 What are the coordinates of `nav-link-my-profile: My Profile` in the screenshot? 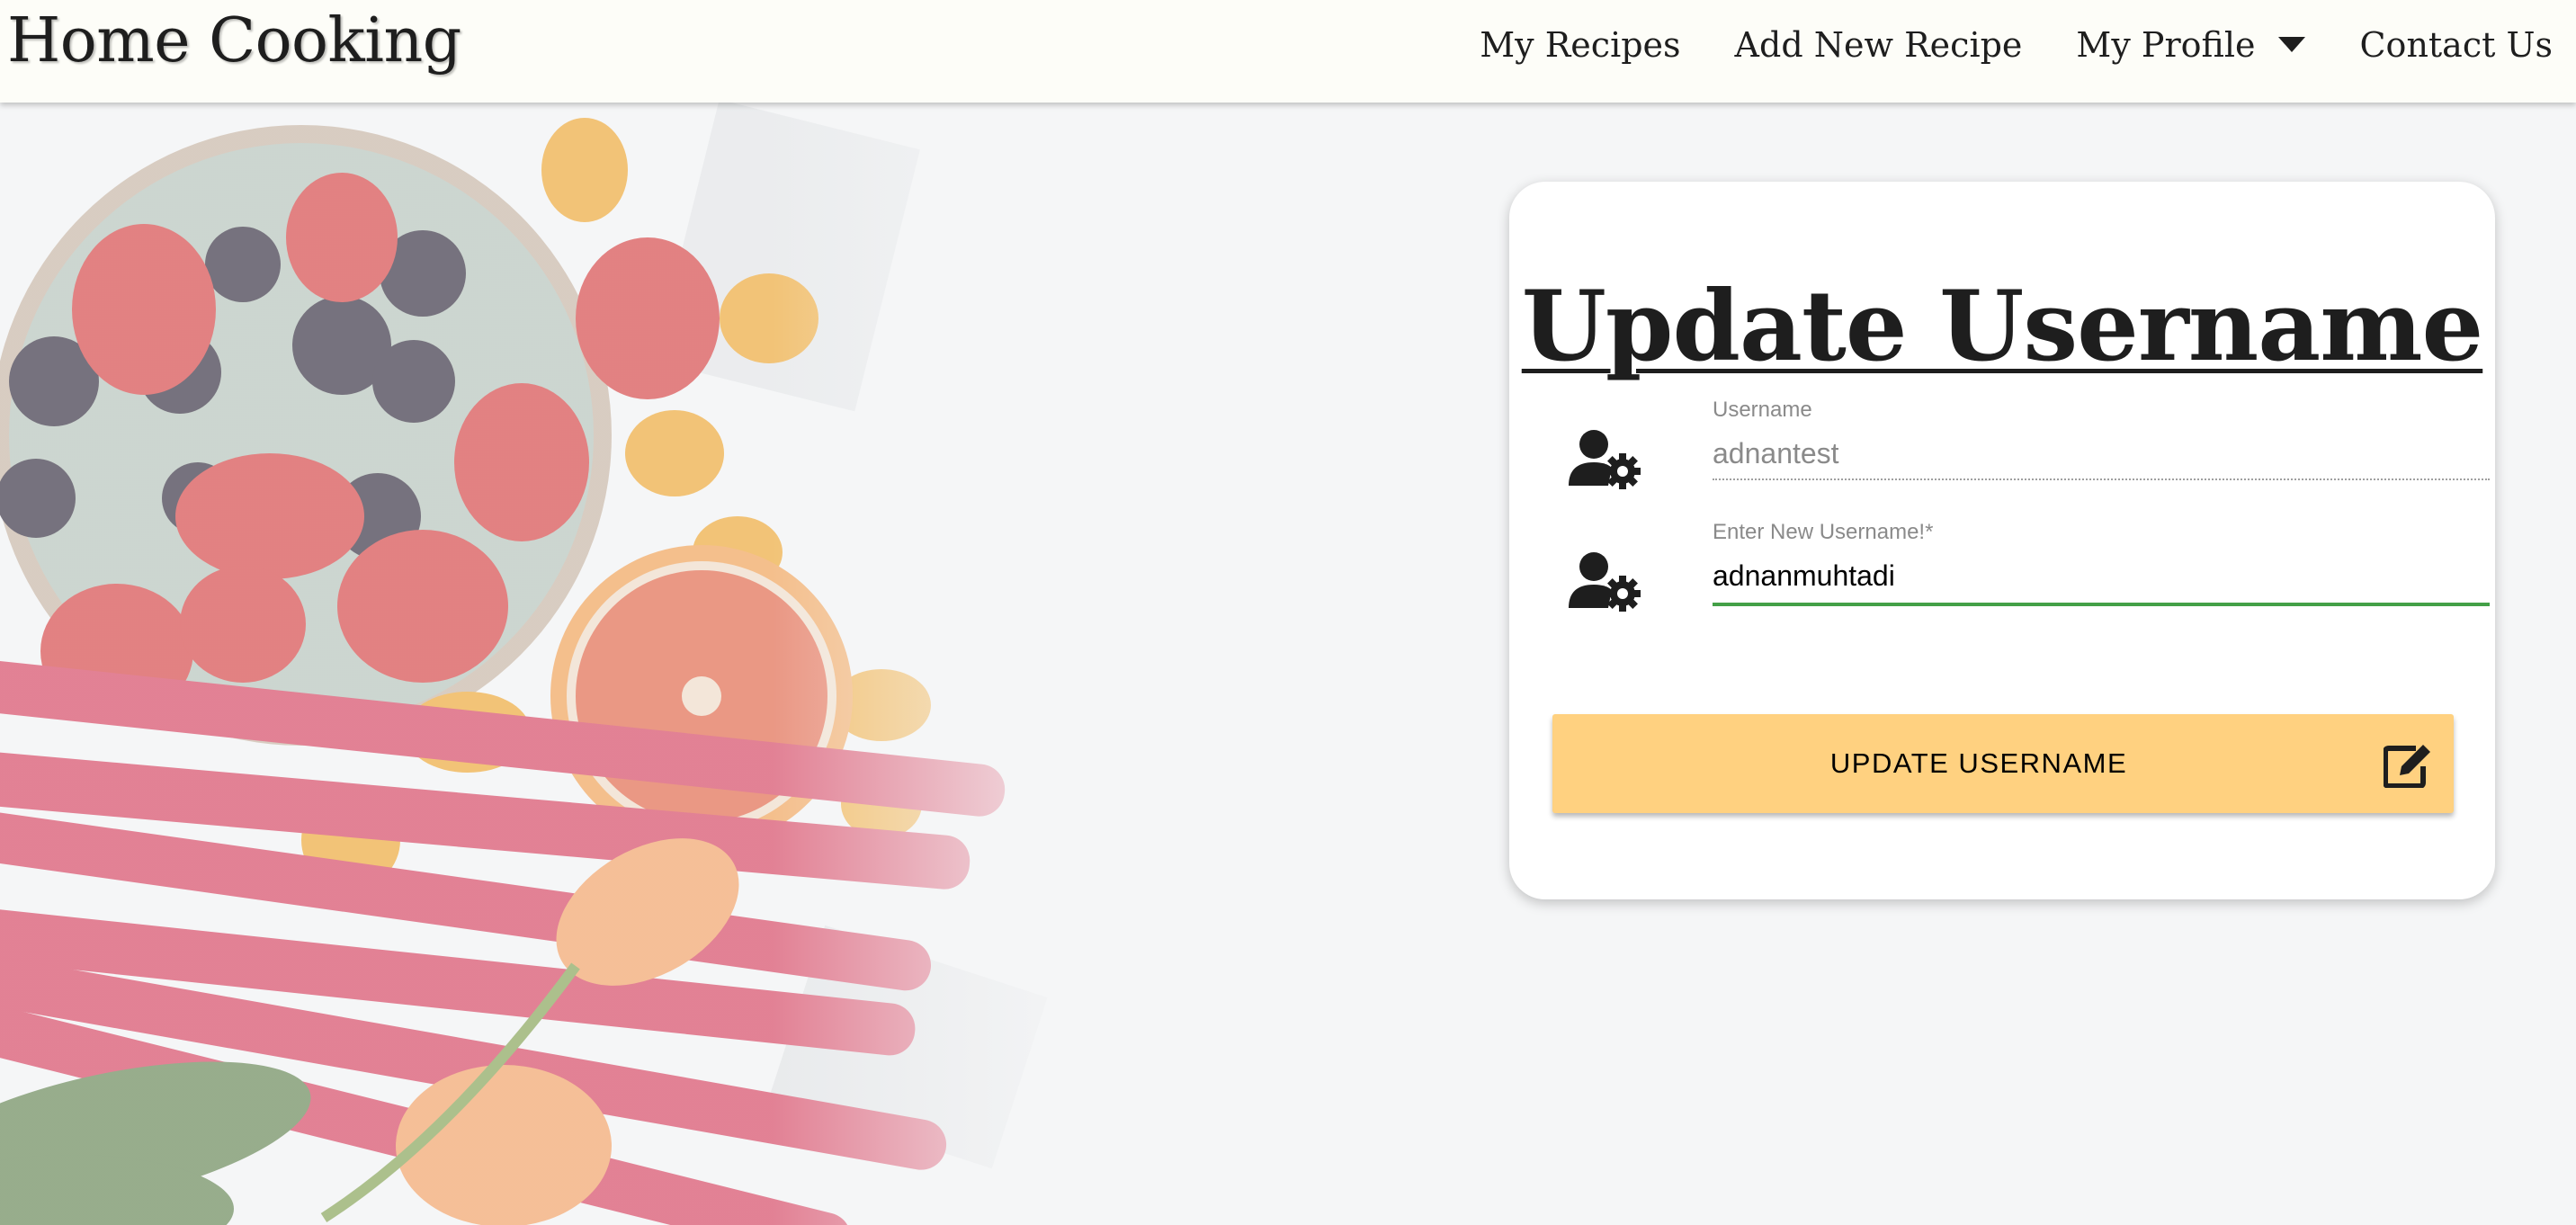 It's located at (2190, 45).